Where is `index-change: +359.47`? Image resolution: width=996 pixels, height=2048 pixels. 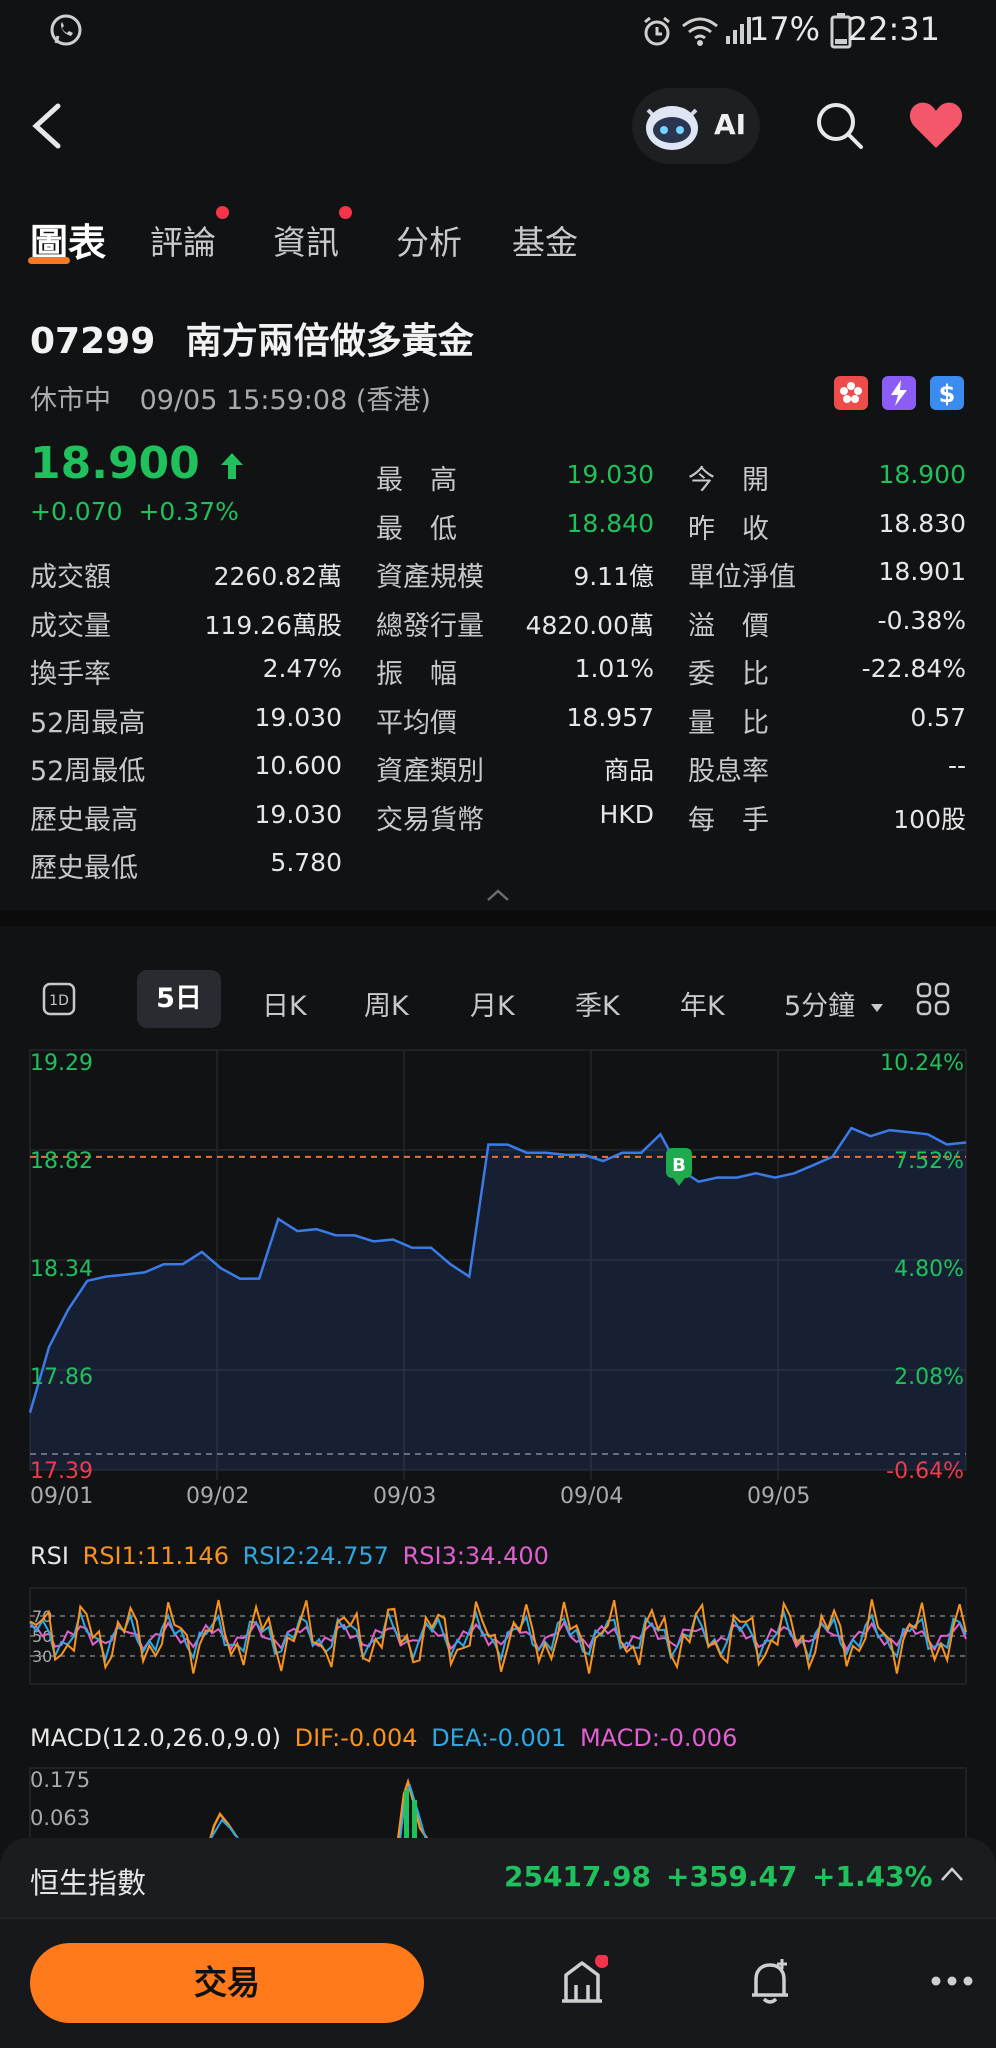
index-change: +359.47 is located at coordinates (732, 1876).